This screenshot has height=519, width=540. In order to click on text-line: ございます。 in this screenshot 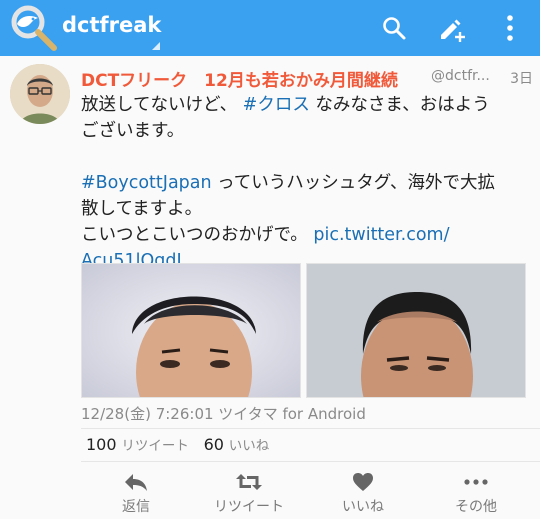, I will do `click(307, 131)`.